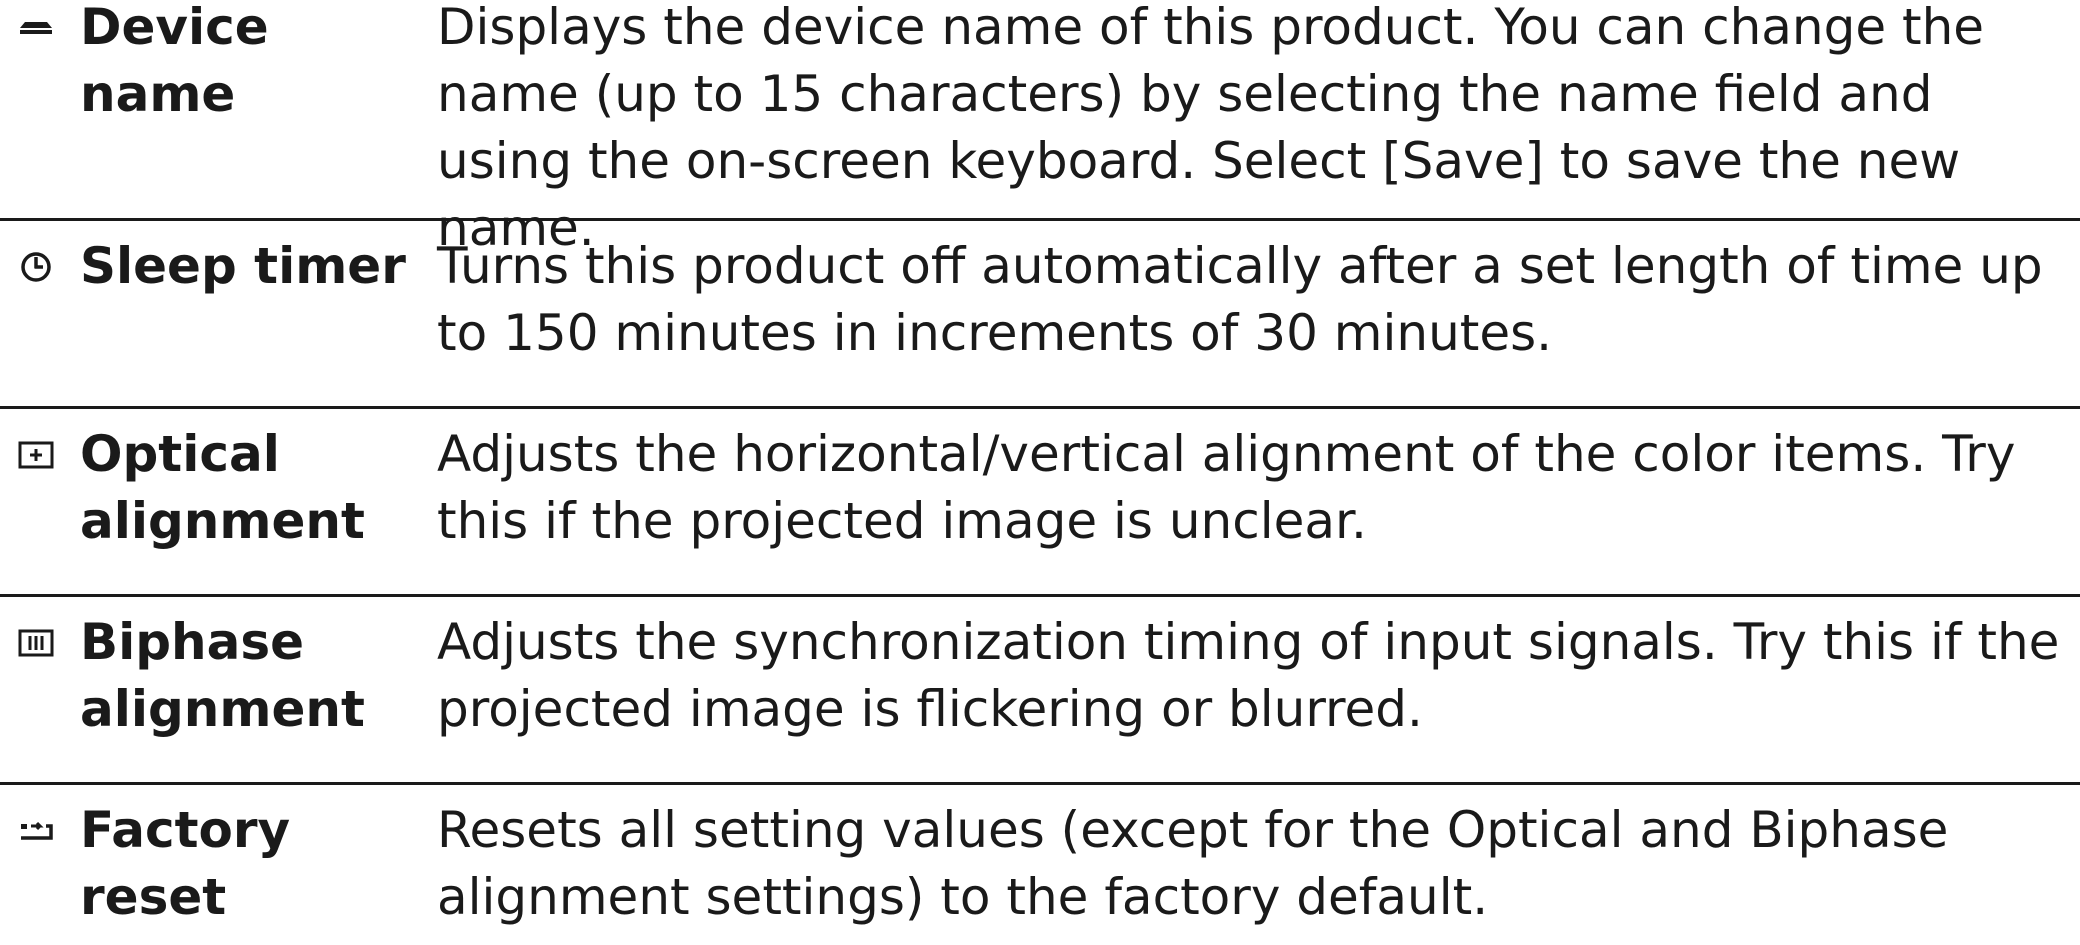 The width and height of the screenshot is (2080, 945). Describe the element at coordinates (222, 487) in the screenshot. I see `setting-term-label: Optical alignment` at that location.